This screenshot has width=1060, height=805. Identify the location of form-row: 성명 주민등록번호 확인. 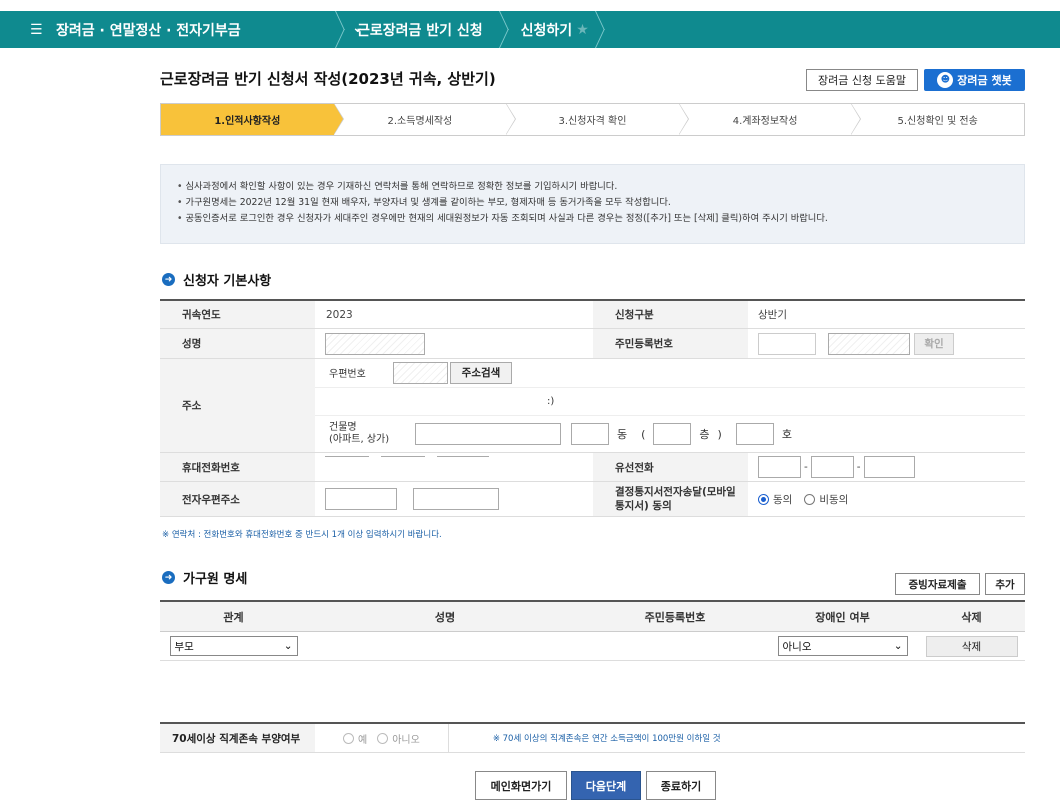
(592, 344).